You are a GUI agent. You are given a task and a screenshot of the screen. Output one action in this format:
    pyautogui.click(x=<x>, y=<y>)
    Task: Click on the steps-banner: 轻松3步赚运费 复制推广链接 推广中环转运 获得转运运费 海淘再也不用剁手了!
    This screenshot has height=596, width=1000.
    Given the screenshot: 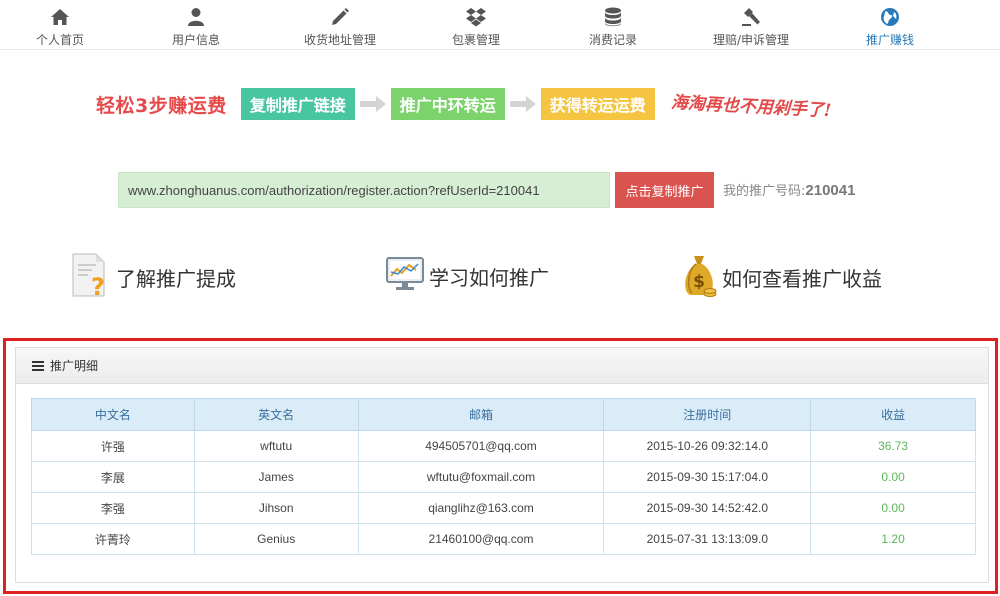 What is the action you would take?
    pyautogui.click(x=464, y=104)
    